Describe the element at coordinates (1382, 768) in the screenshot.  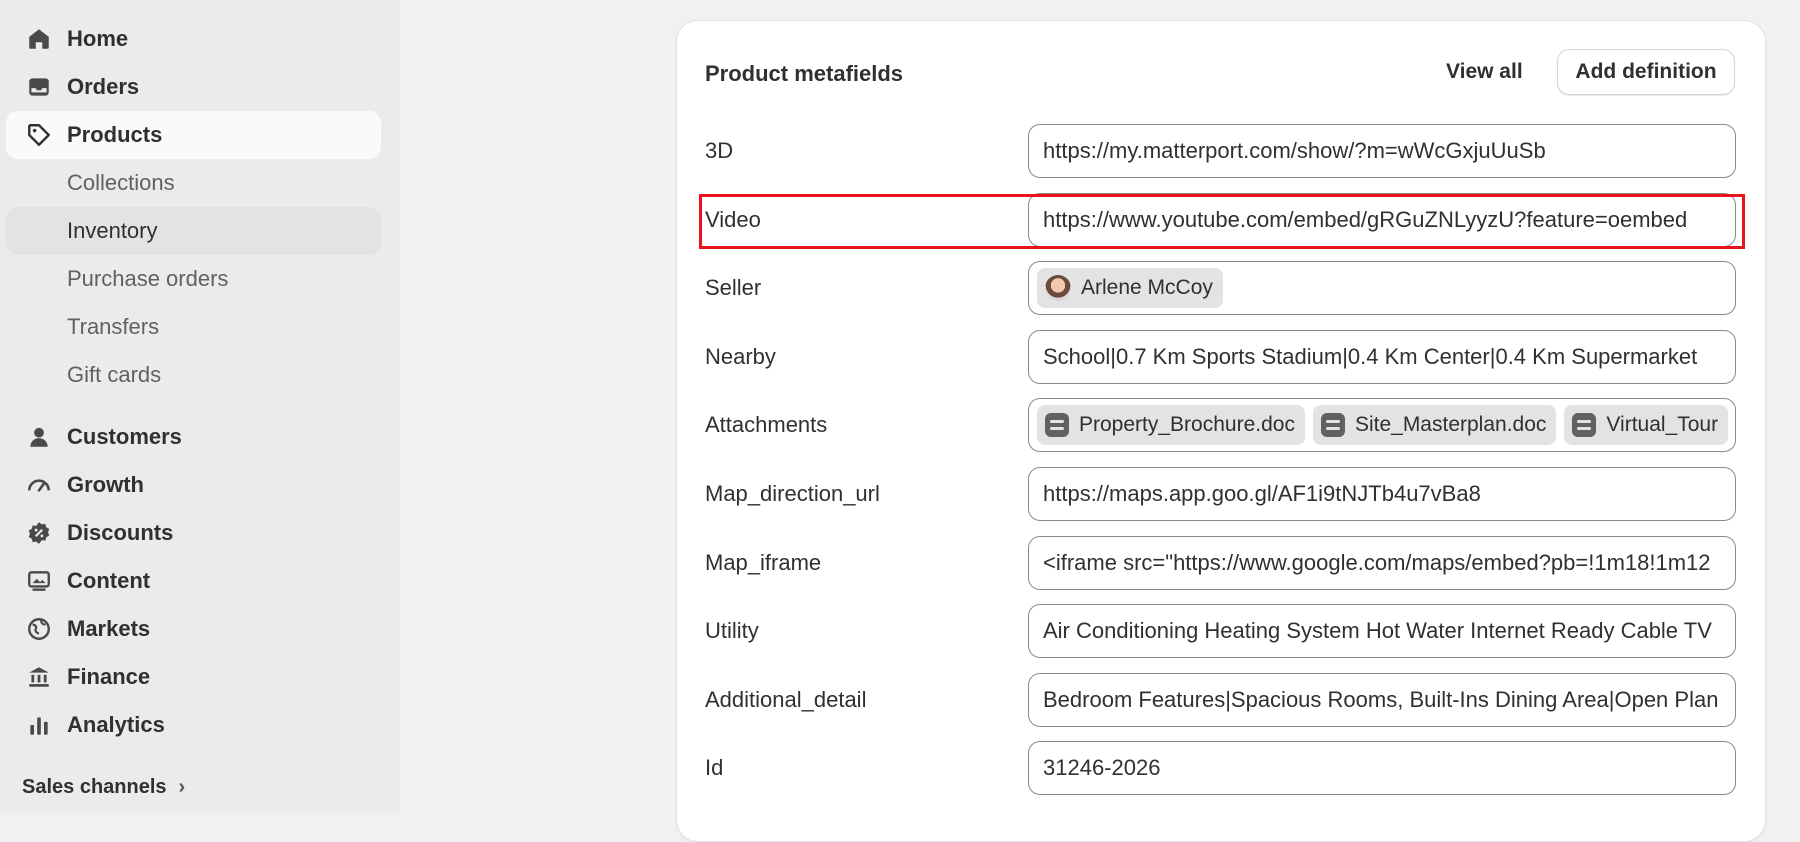
I see `metafield-input: 31246-2026` at that location.